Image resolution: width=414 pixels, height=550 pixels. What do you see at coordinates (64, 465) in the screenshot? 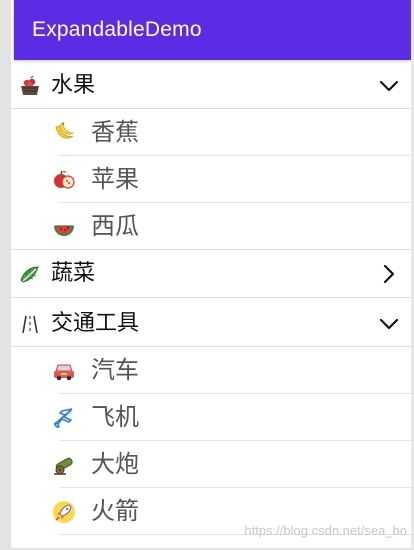
I see `cannon-icon` at bounding box center [64, 465].